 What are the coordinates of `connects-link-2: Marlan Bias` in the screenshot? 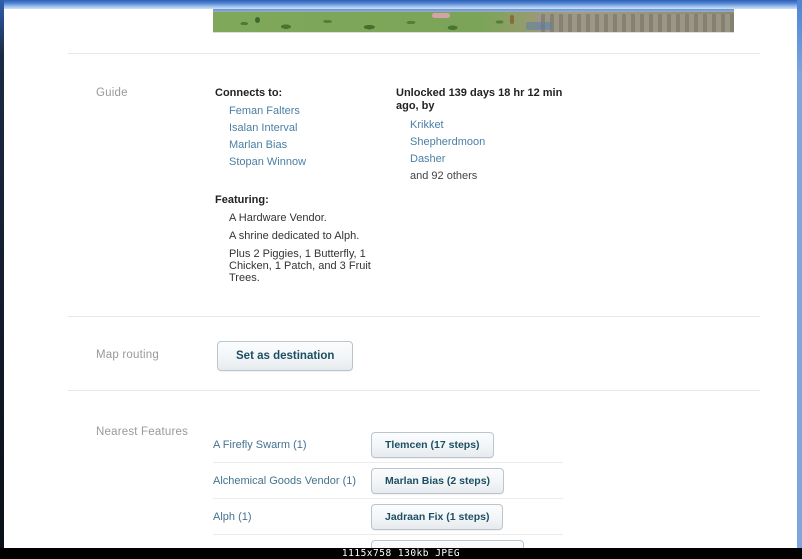 It's located at (258, 145).